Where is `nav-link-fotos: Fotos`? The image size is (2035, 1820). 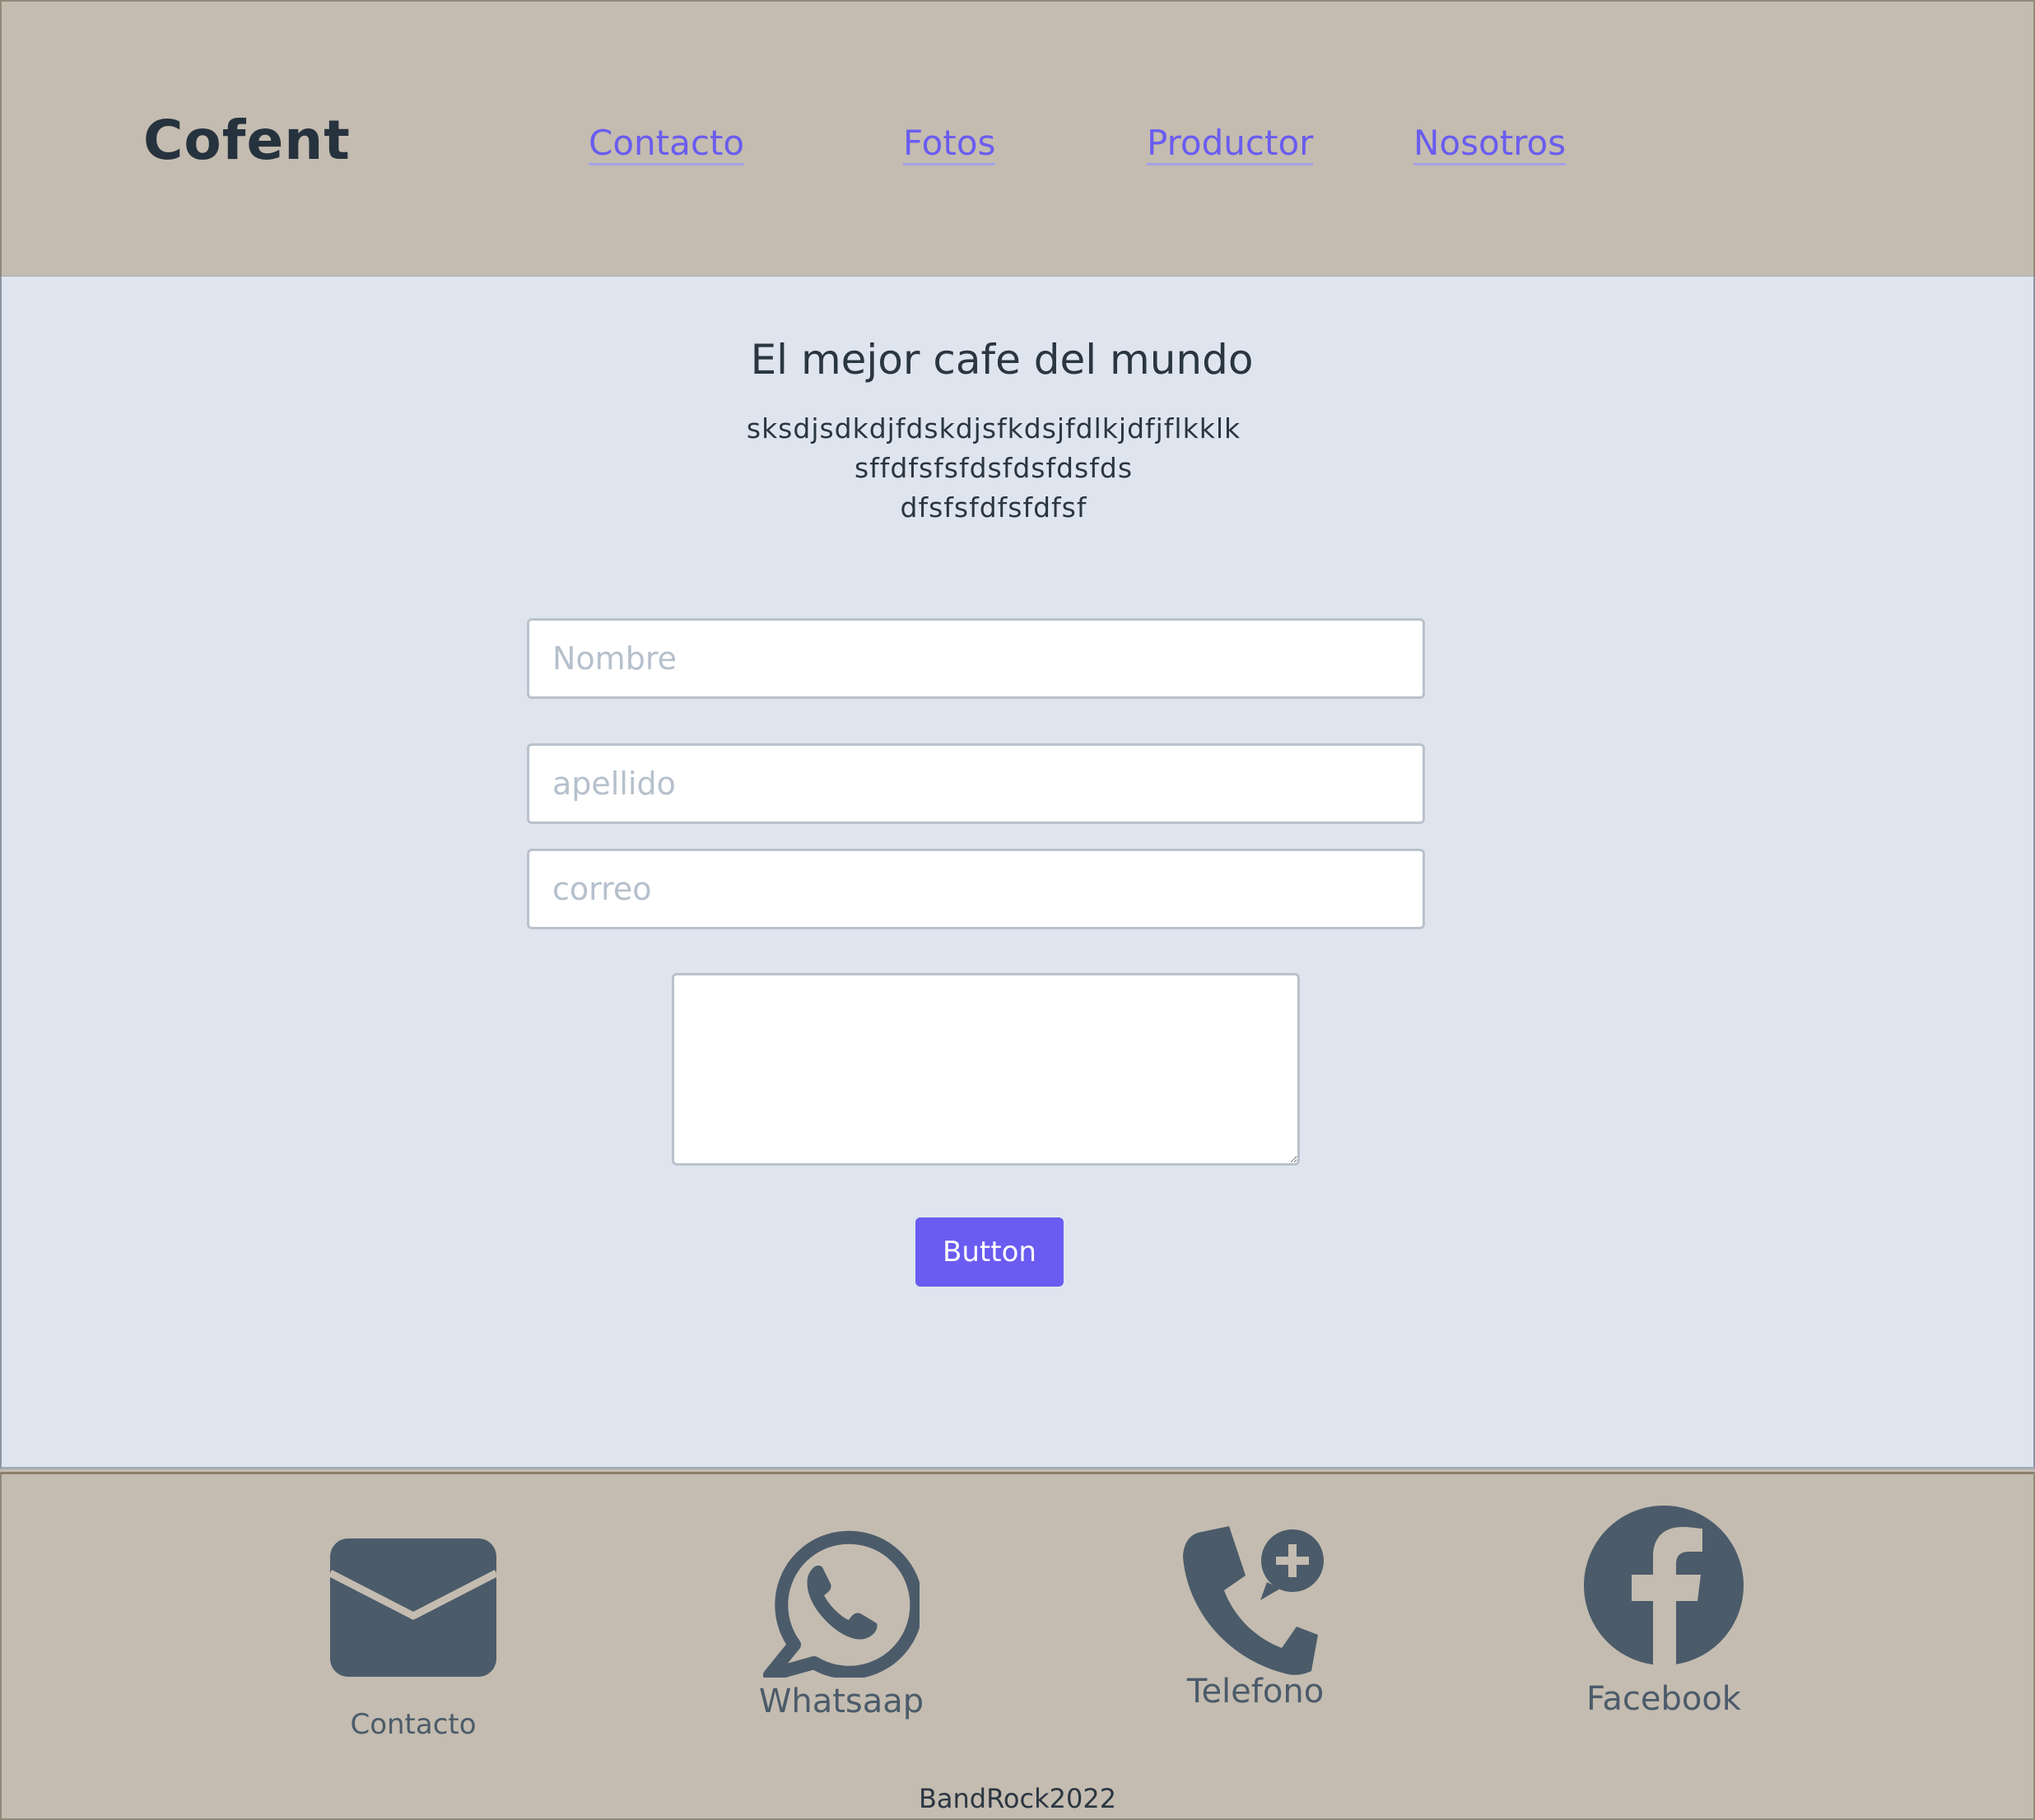
nav-link-fotos: Fotos is located at coordinates (949, 144).